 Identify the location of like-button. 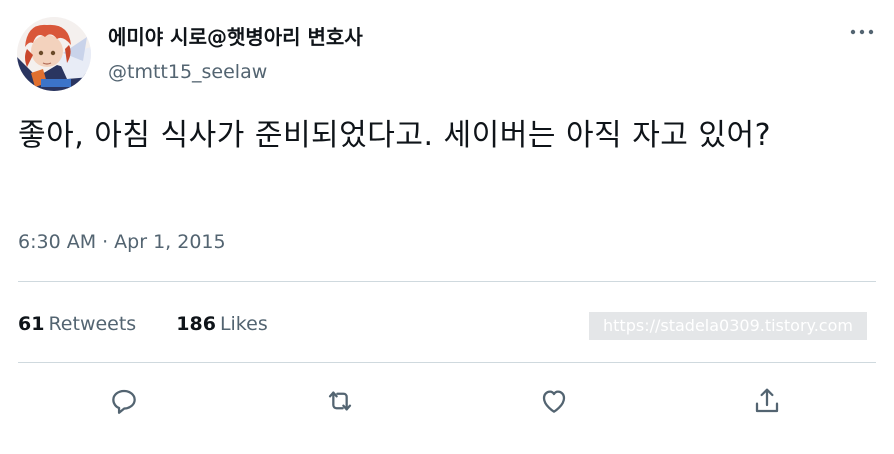
(554, 401).